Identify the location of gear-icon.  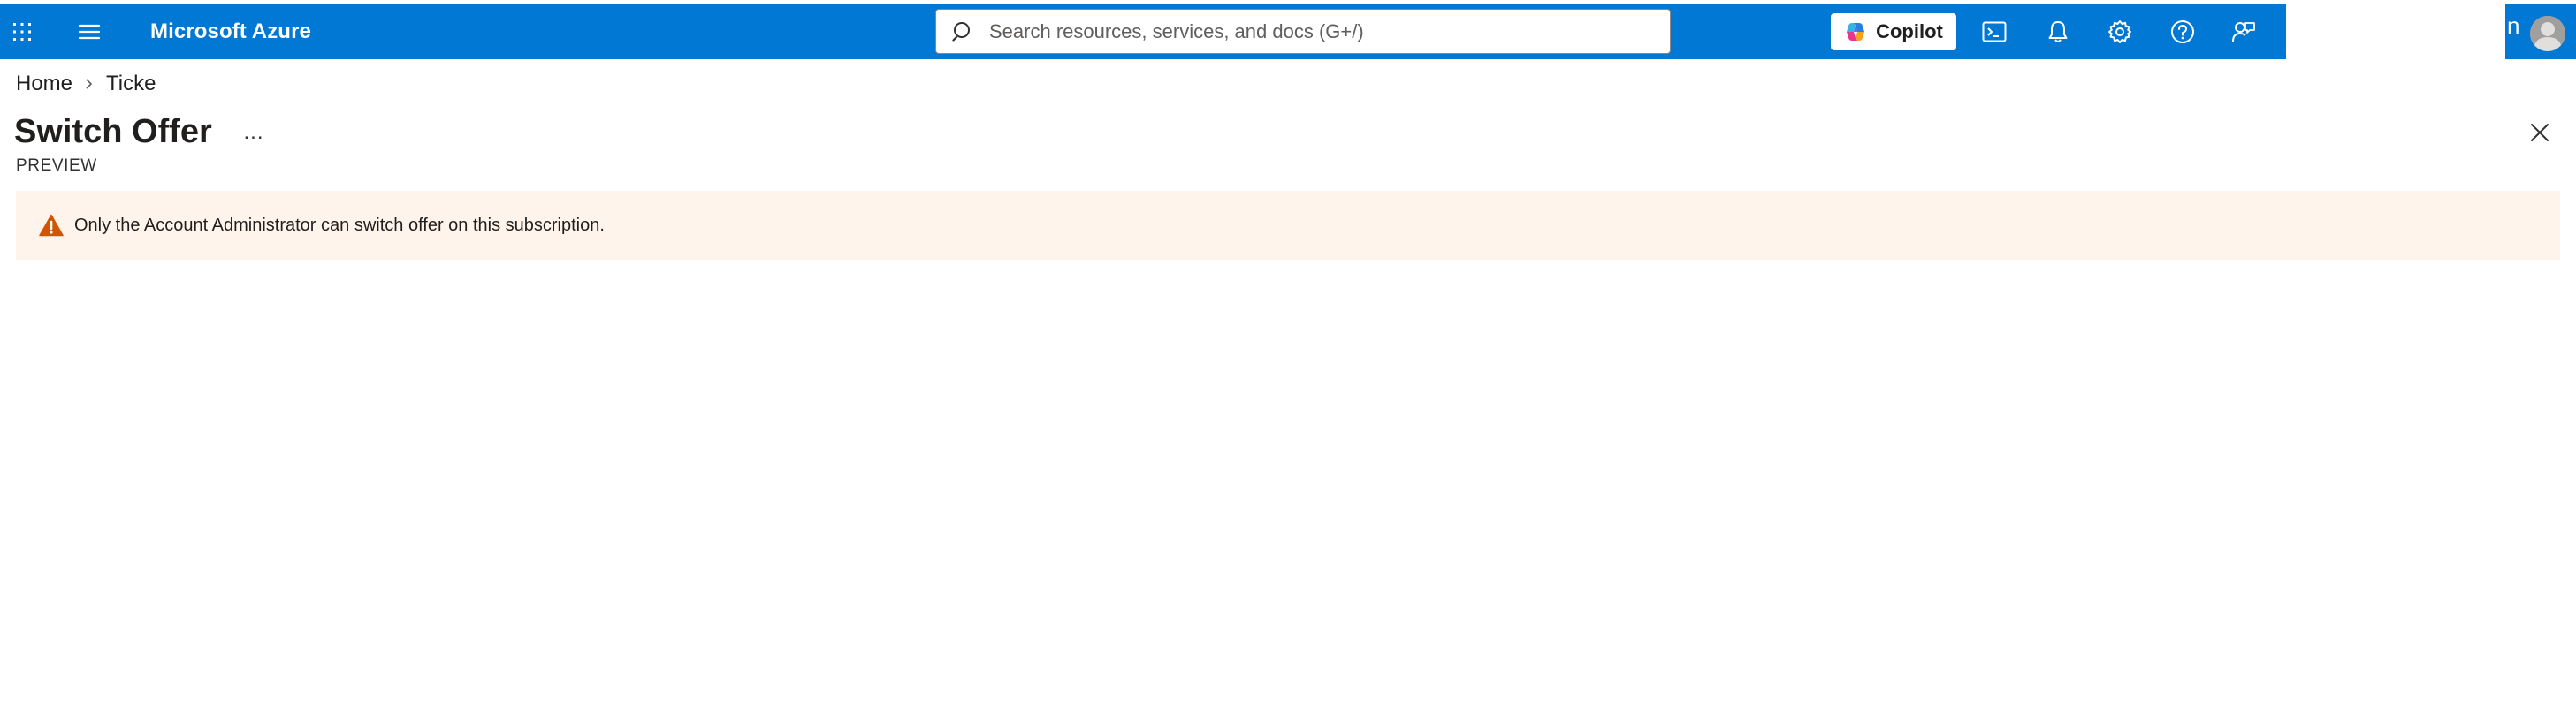
(2120, 31).